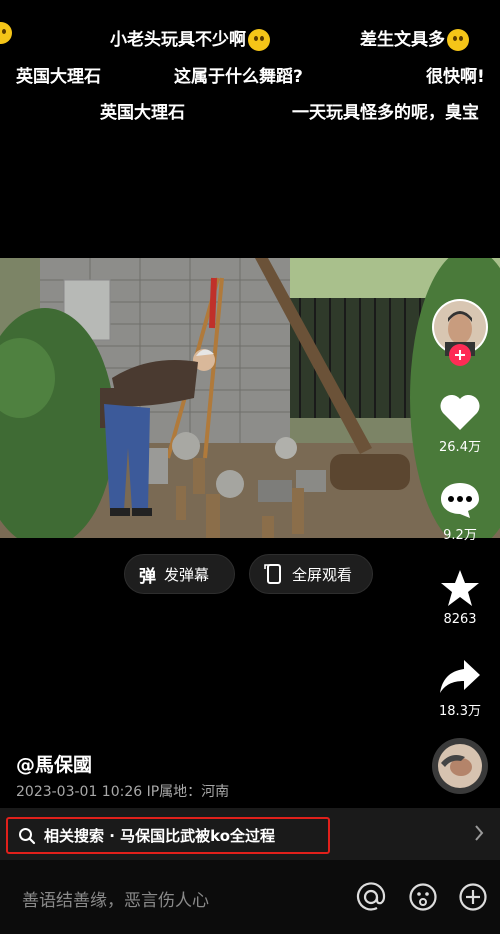 The height and width of the screenshot is (934, 500). I want to click on emoji-icon, so click(423, 897).